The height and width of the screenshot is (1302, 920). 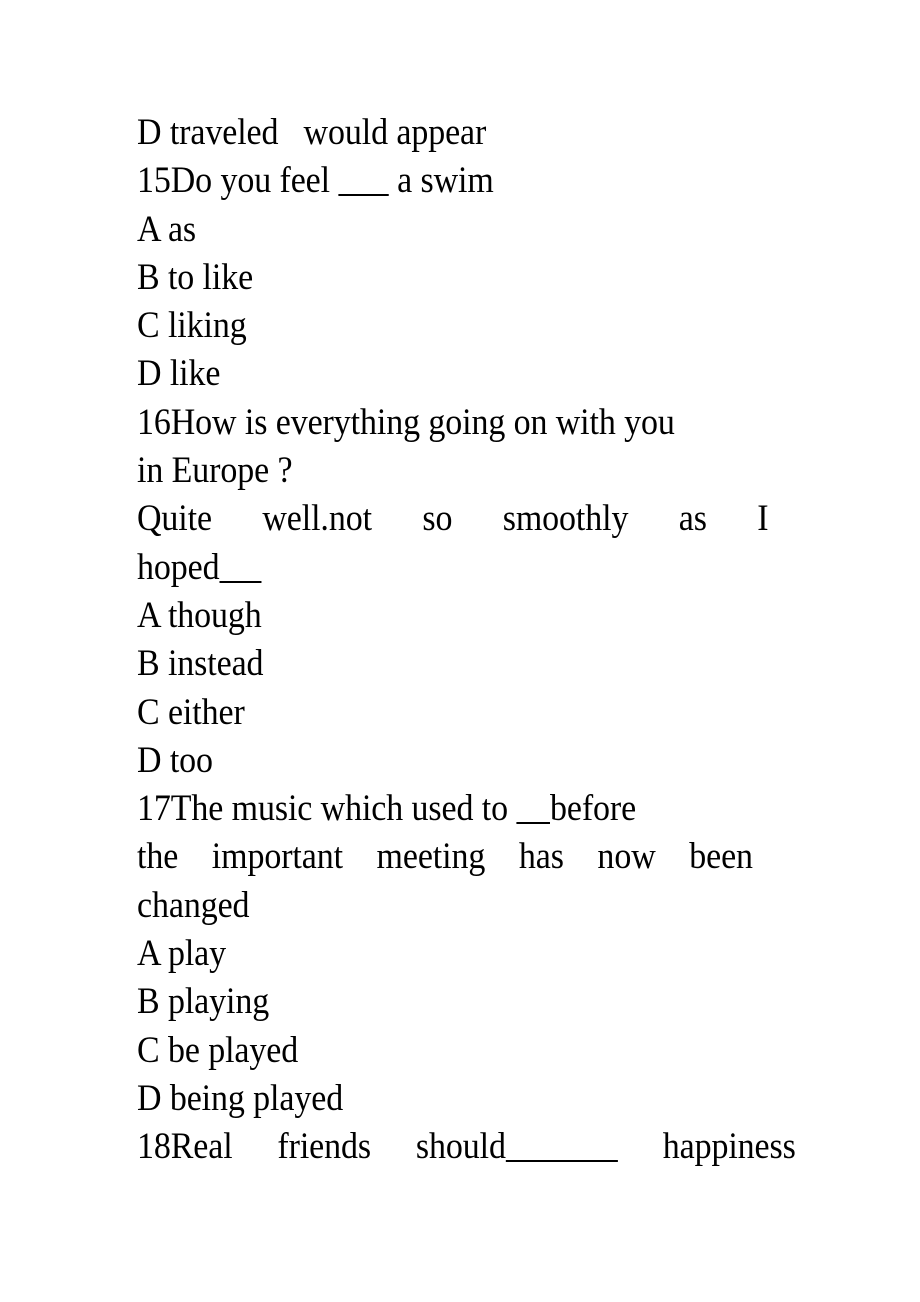 I want to click on question-15-option-a: A as, so click(x=167, y=228).